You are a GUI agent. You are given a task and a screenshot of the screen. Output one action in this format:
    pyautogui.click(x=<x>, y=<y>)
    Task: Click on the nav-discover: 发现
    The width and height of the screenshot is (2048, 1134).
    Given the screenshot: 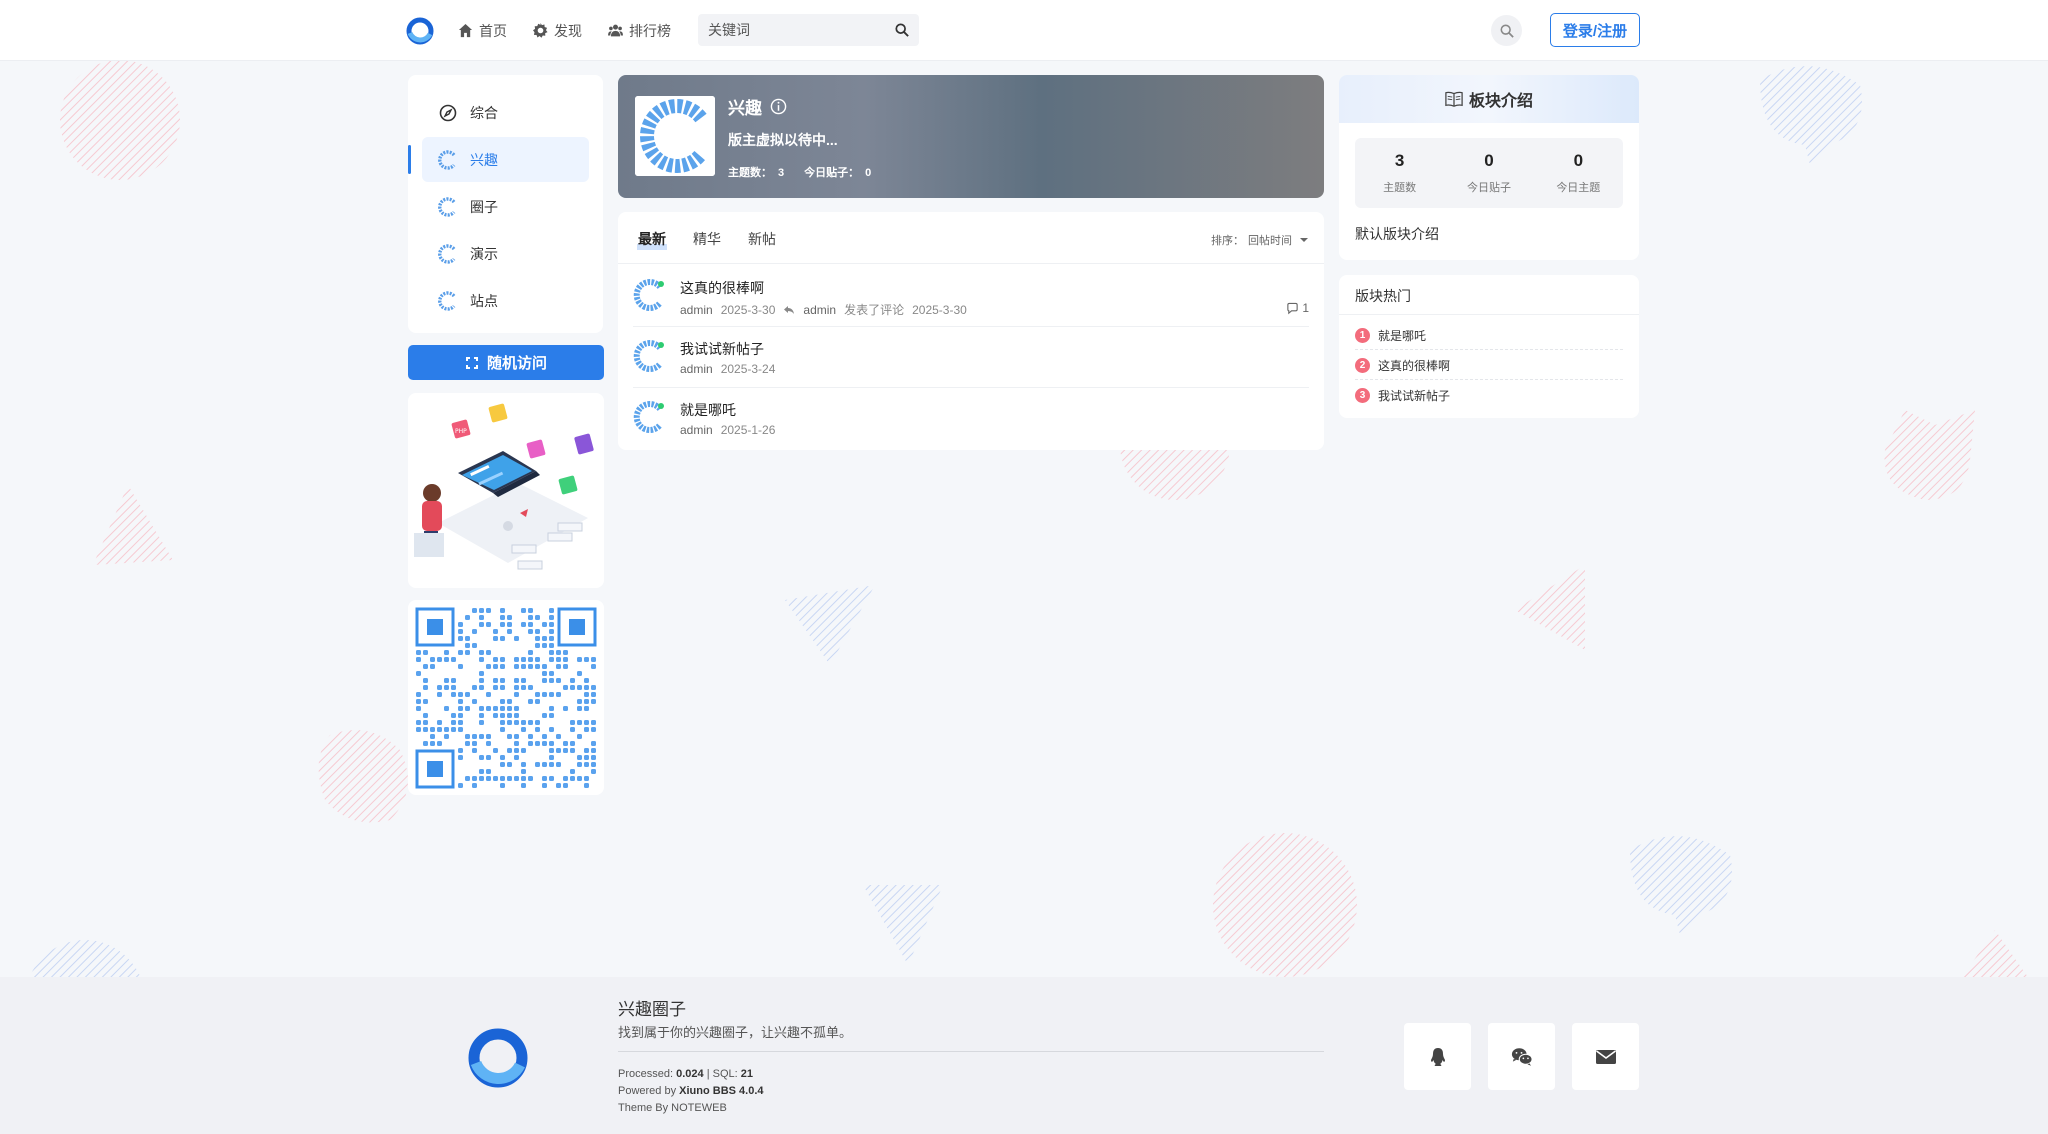 What is the action you would take?
    pyautogui.click(x=557, y=31)
    